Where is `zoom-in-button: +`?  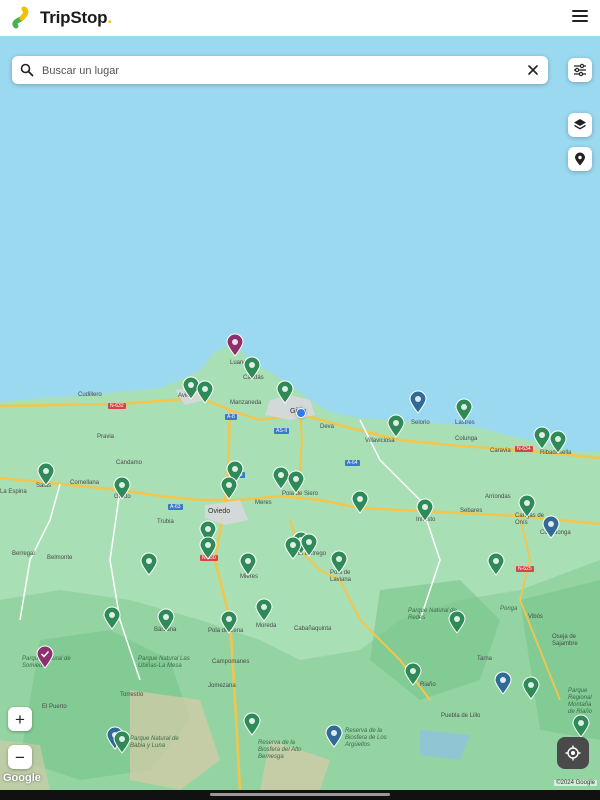
zoom-in-button: + is located at coordinates (20, 719).